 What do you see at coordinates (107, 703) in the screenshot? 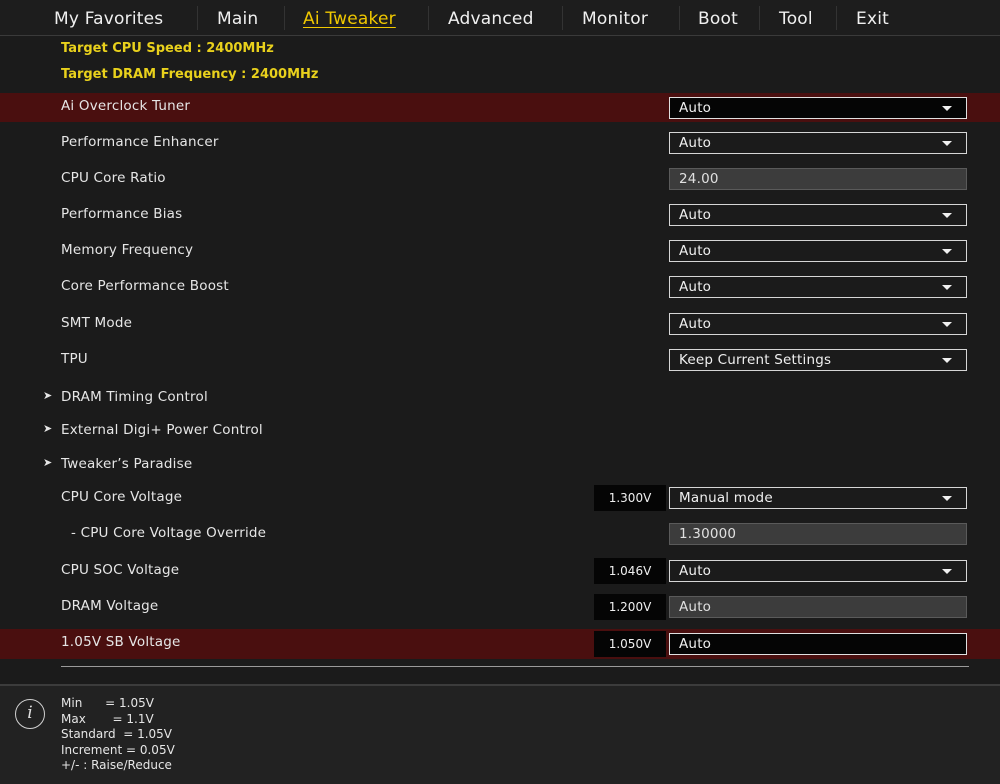
I see `help-line-min: Min = 1.05V` at bounding box center [107, 703].